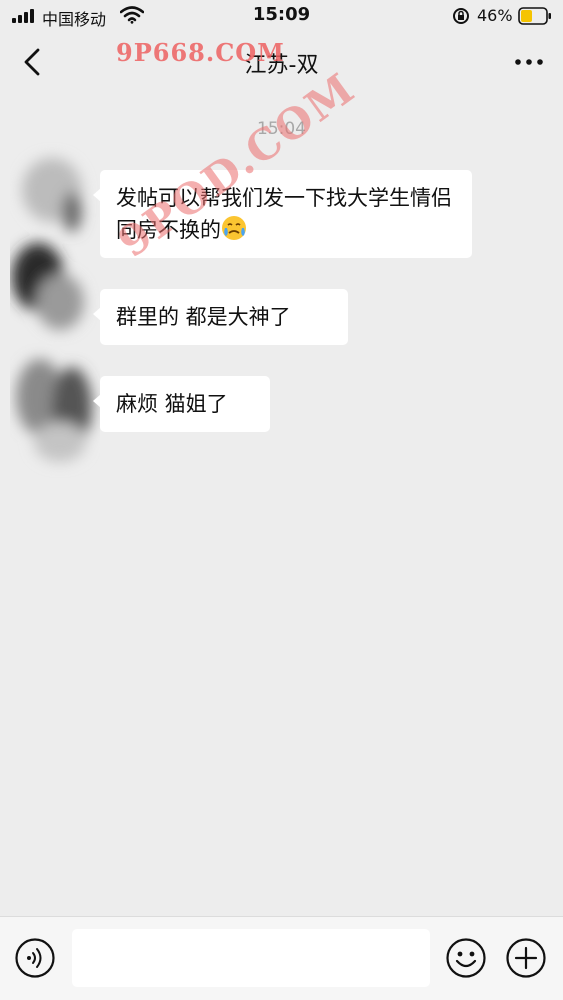  What do you see at coordinates (461, 16) in the screenshot?
I see `orientation-lock-icon` at bounding box center [461, 16].